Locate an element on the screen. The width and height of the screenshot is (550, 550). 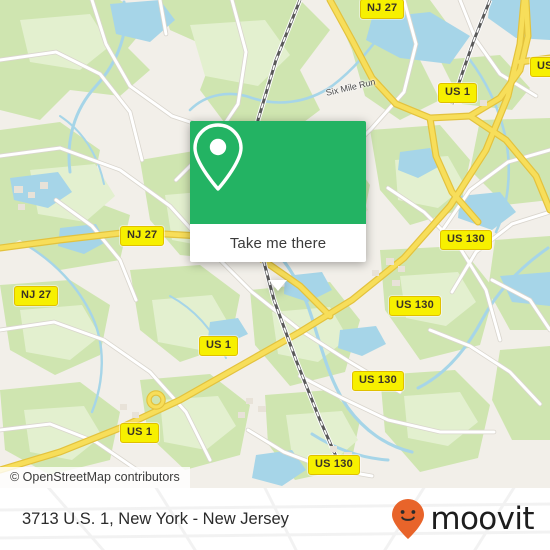
shield-nj-27-top: NJ 27 is located at coordinates (382, 9).